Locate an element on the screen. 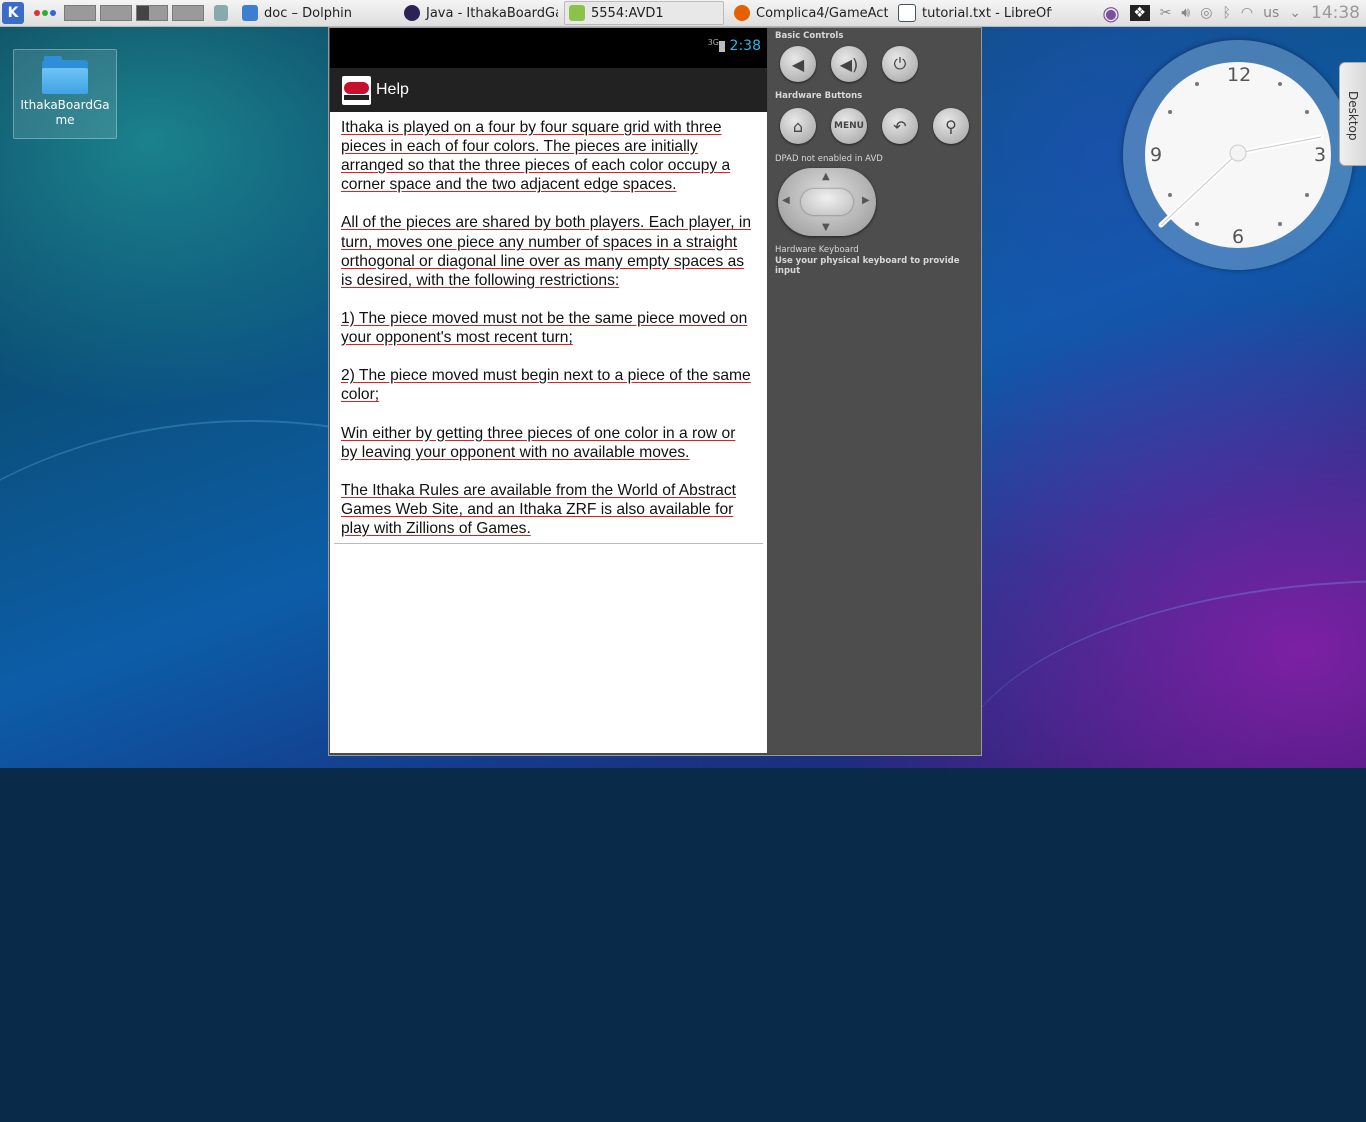  clipboard-icon is located at coordinates (221, 13).